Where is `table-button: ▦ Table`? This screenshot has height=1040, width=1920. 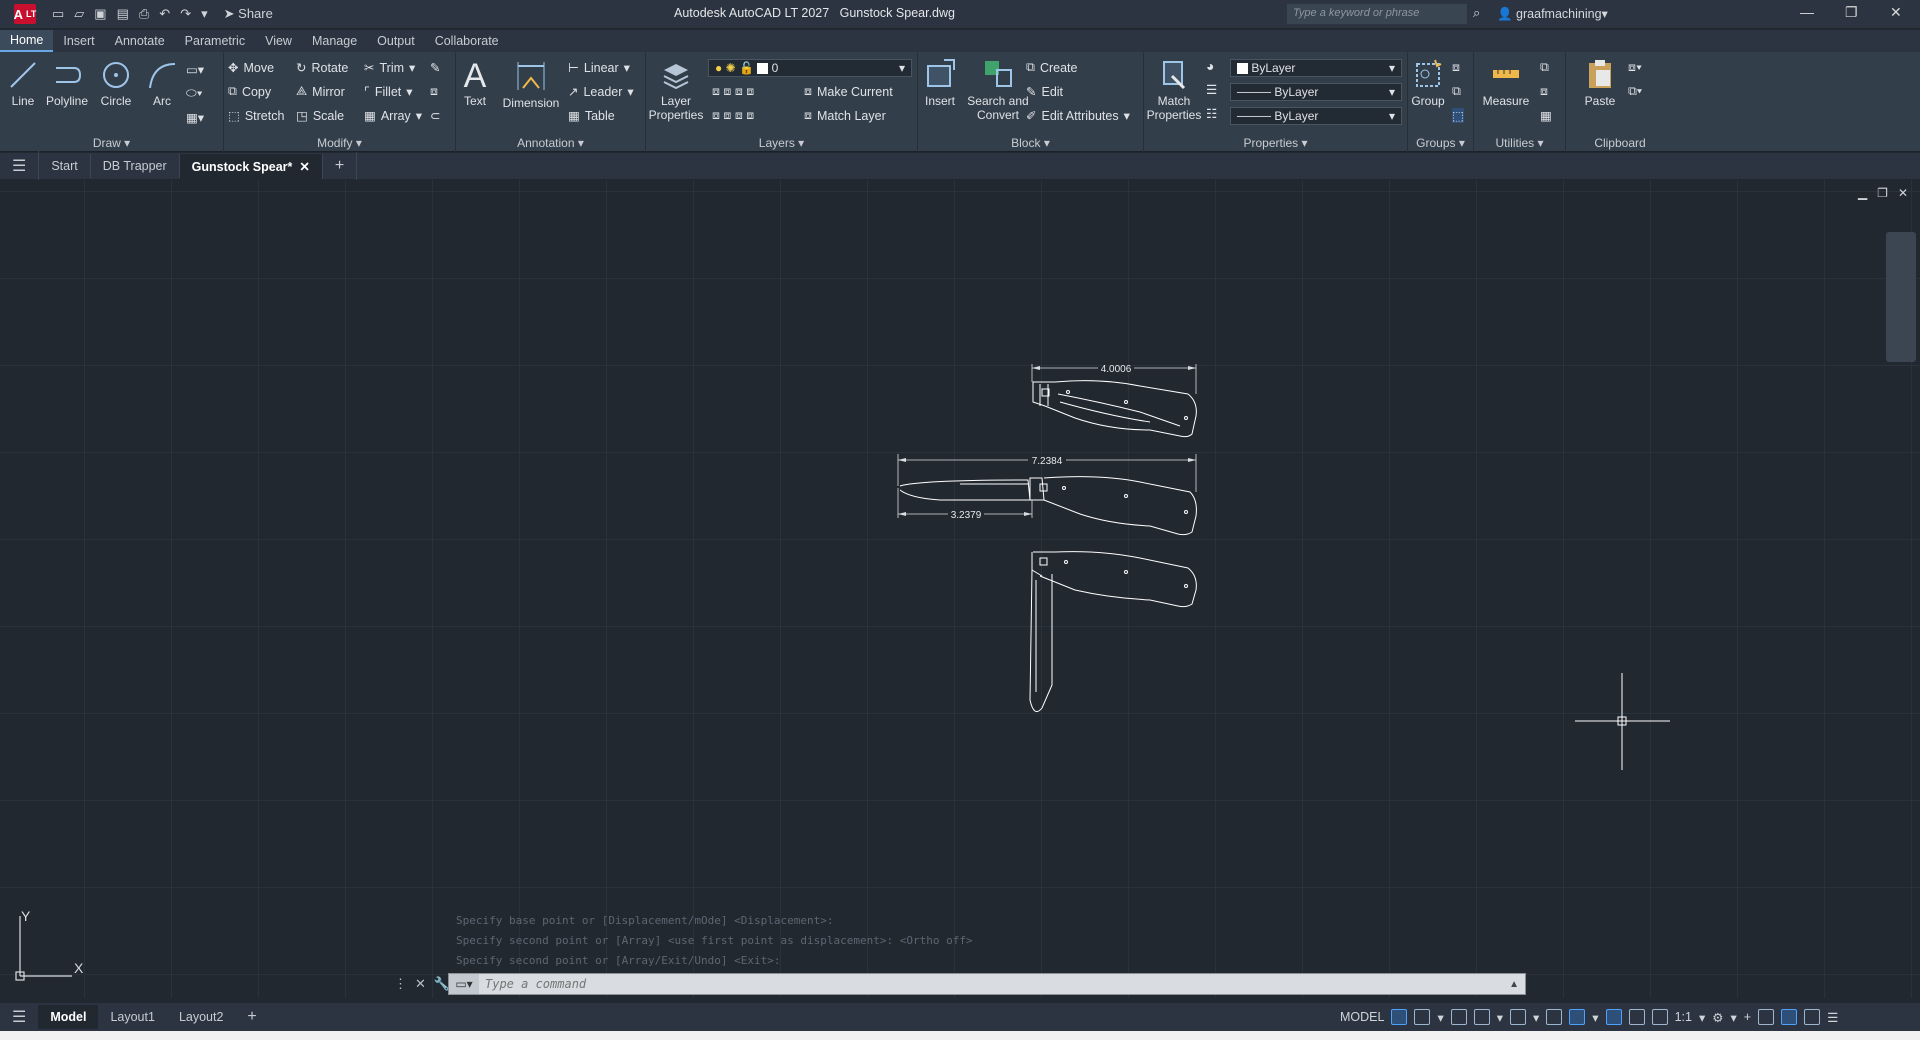
table-button: ▦ Table is located at coordinates (591, 116).